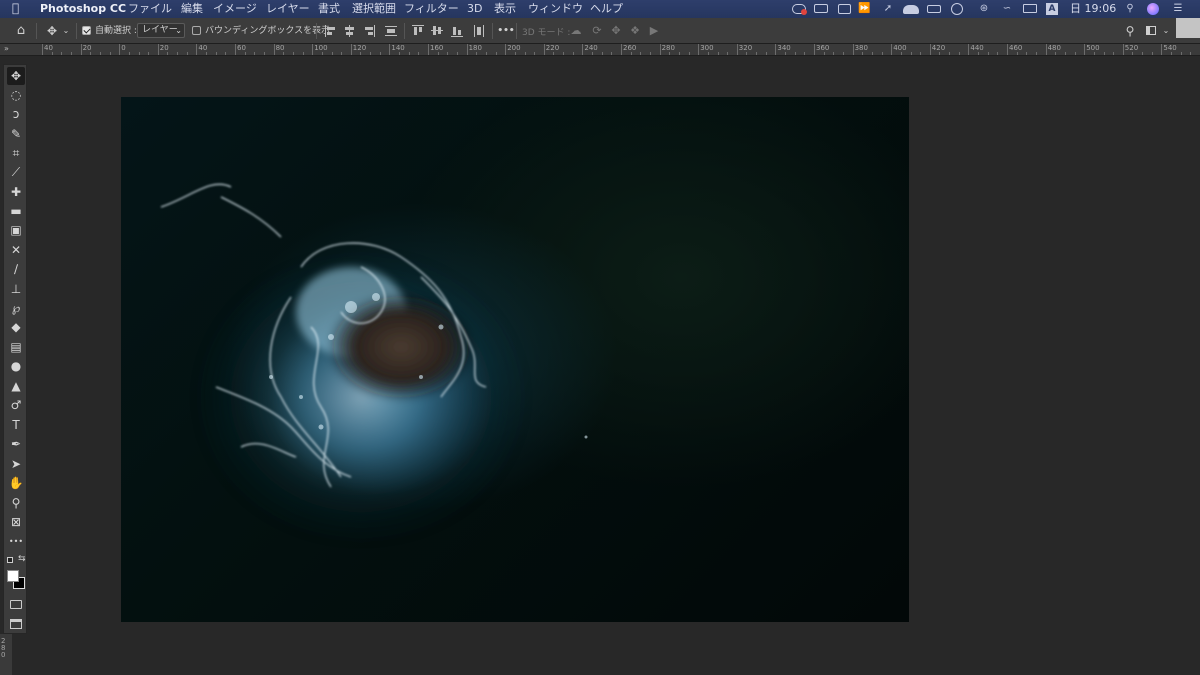 The image size is (1200, 675). I want to click on distribute-vertical-icon, so click(479, 31).